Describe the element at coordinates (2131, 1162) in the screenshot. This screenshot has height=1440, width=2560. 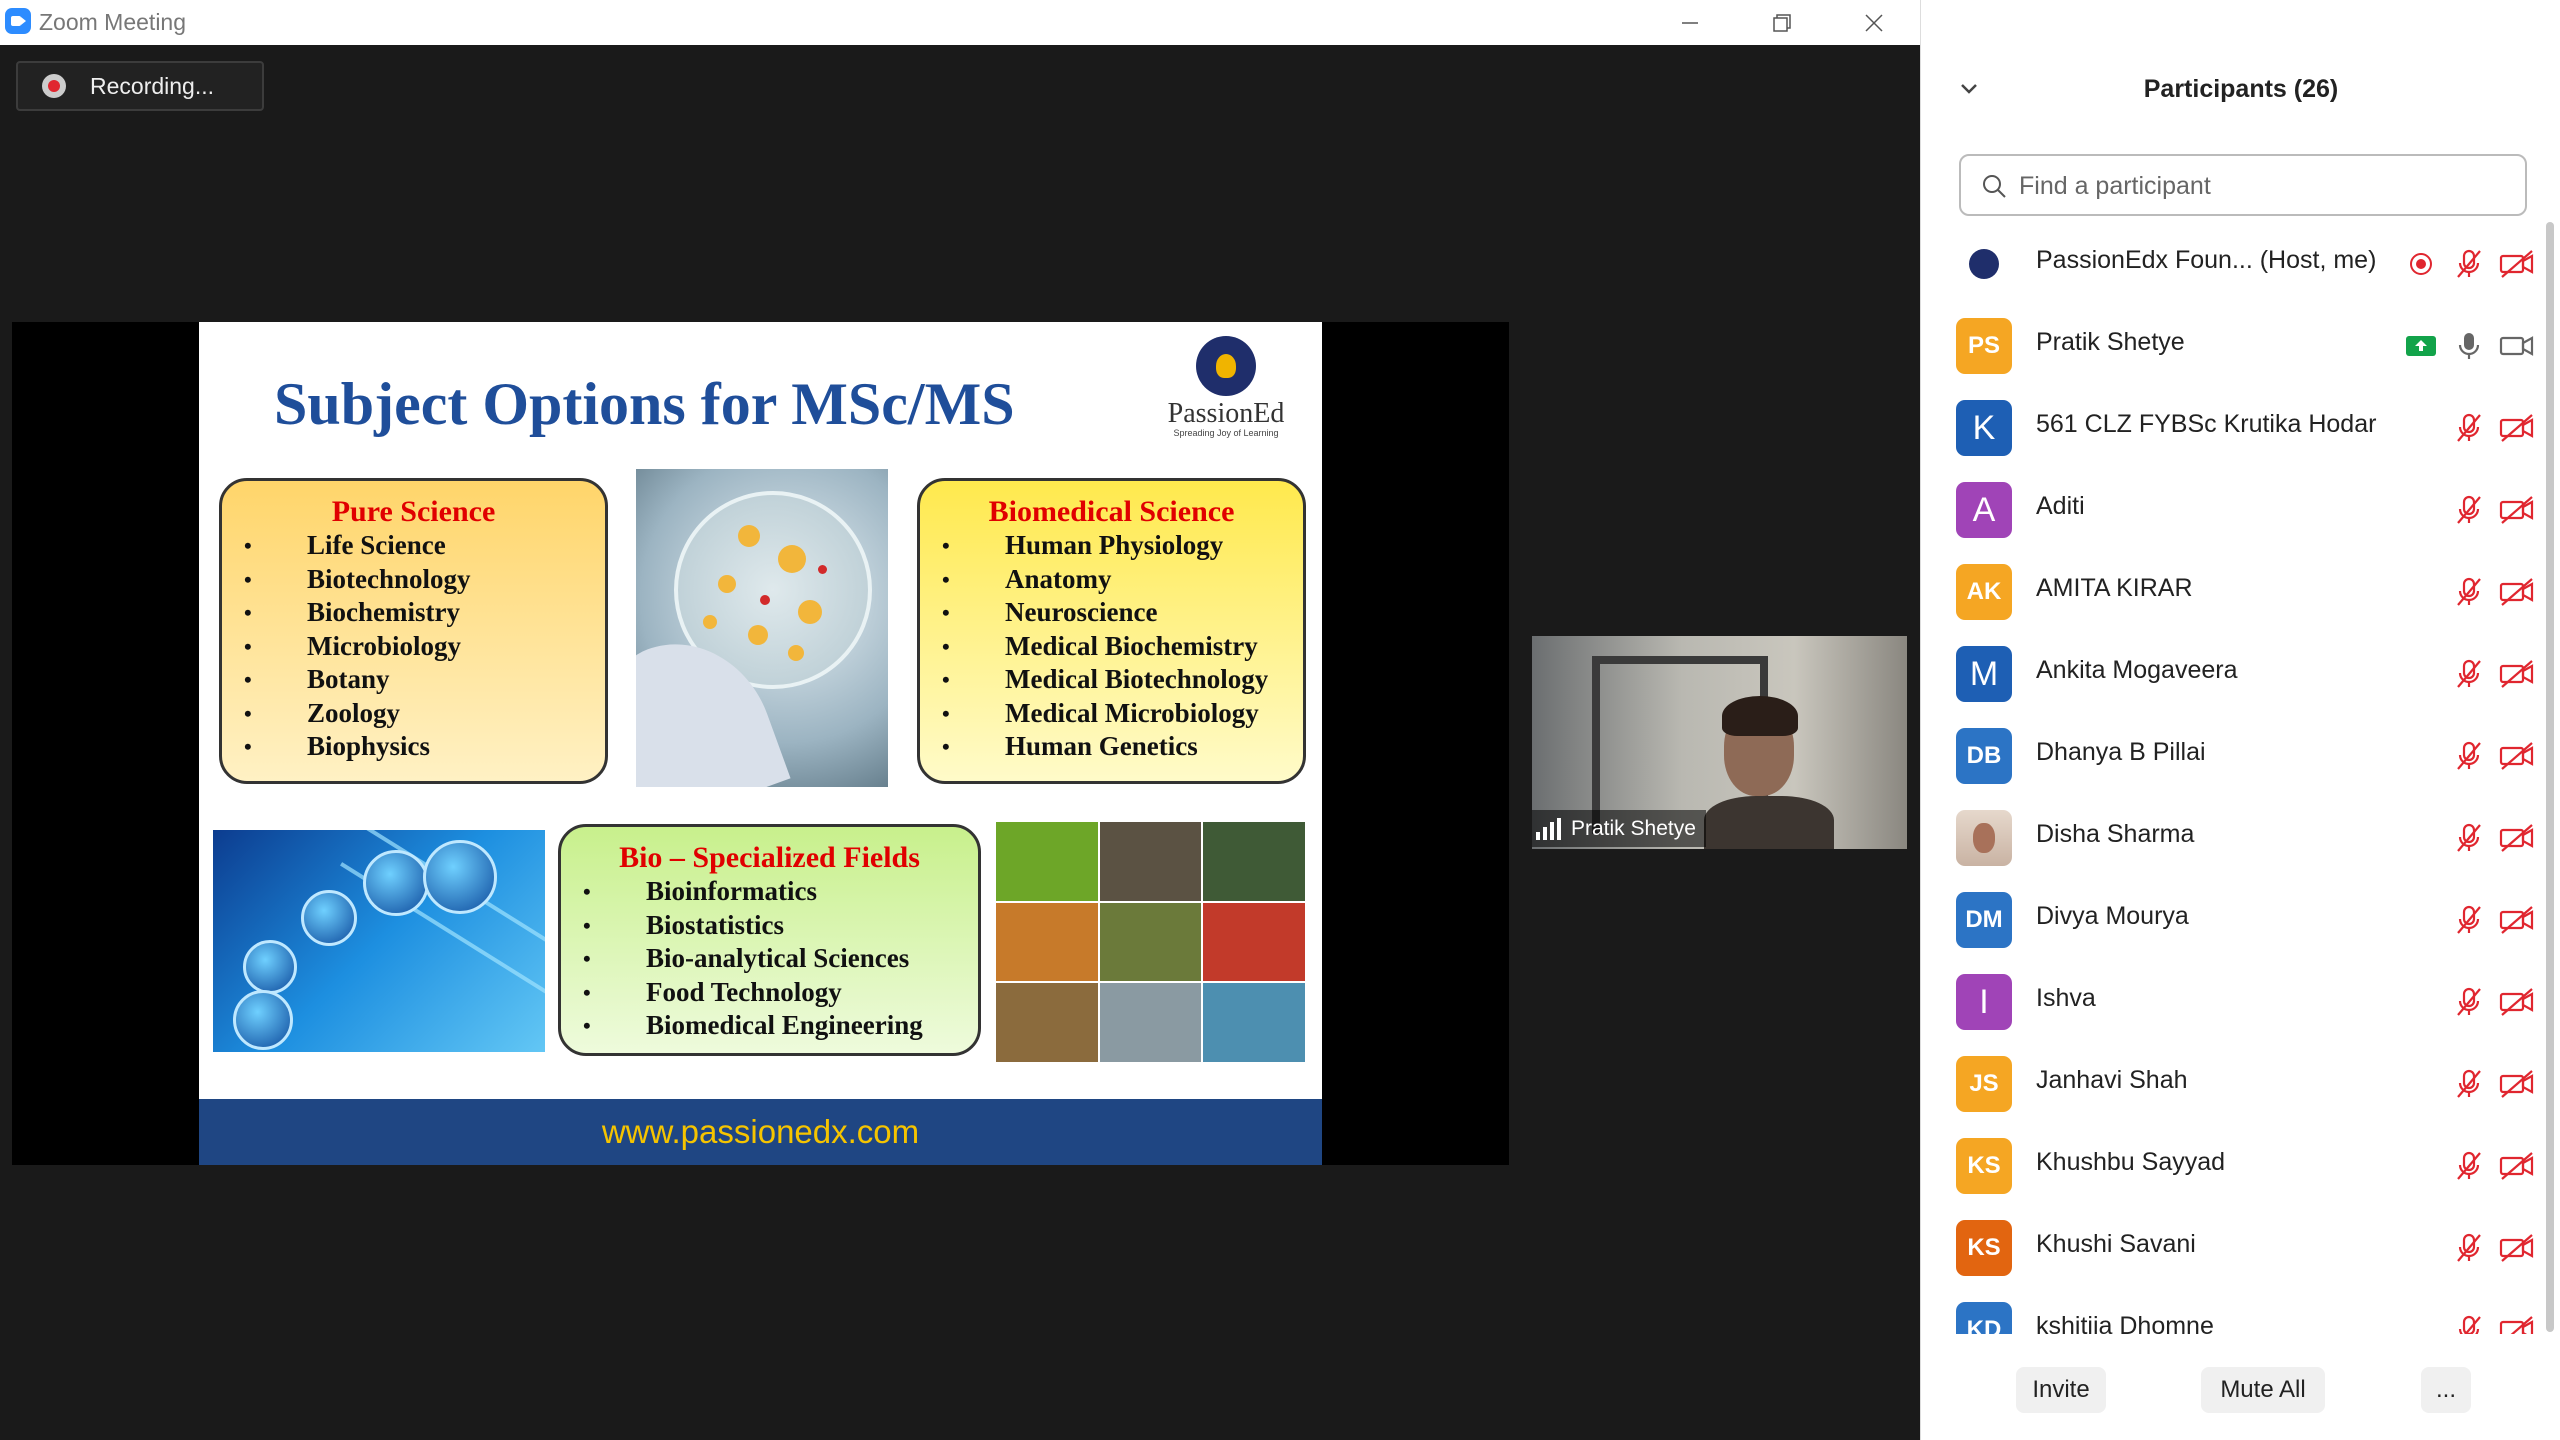
I see `participant-name: Khushbu Sayyad` at that location.